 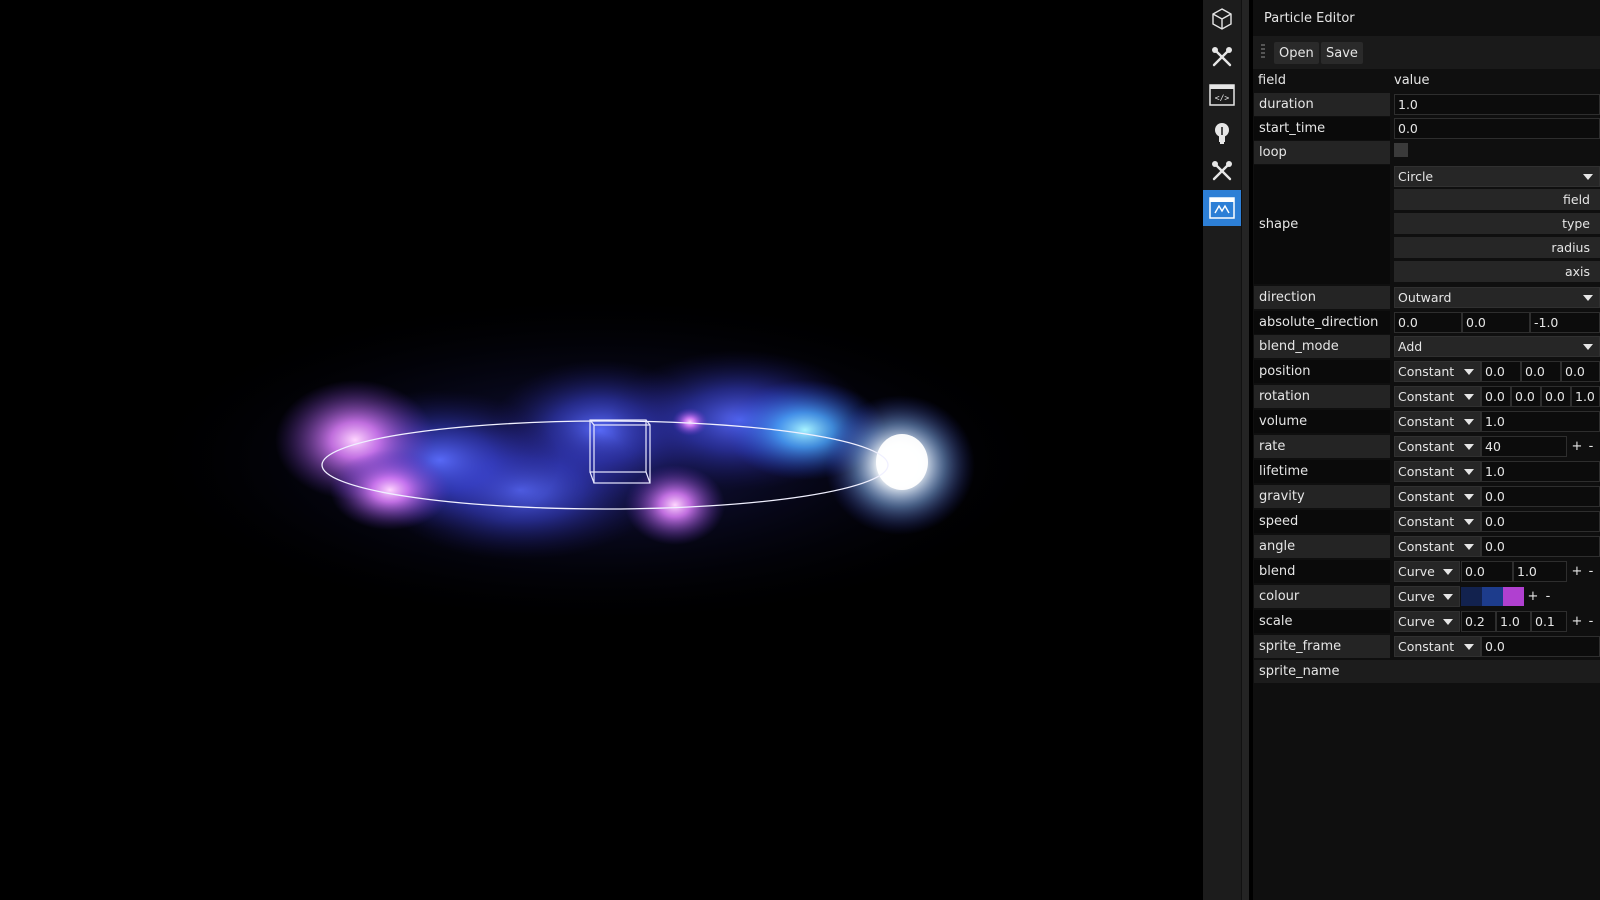 I want to click on absolute-direction-x: 0.0, so click(x=1428, y=322).